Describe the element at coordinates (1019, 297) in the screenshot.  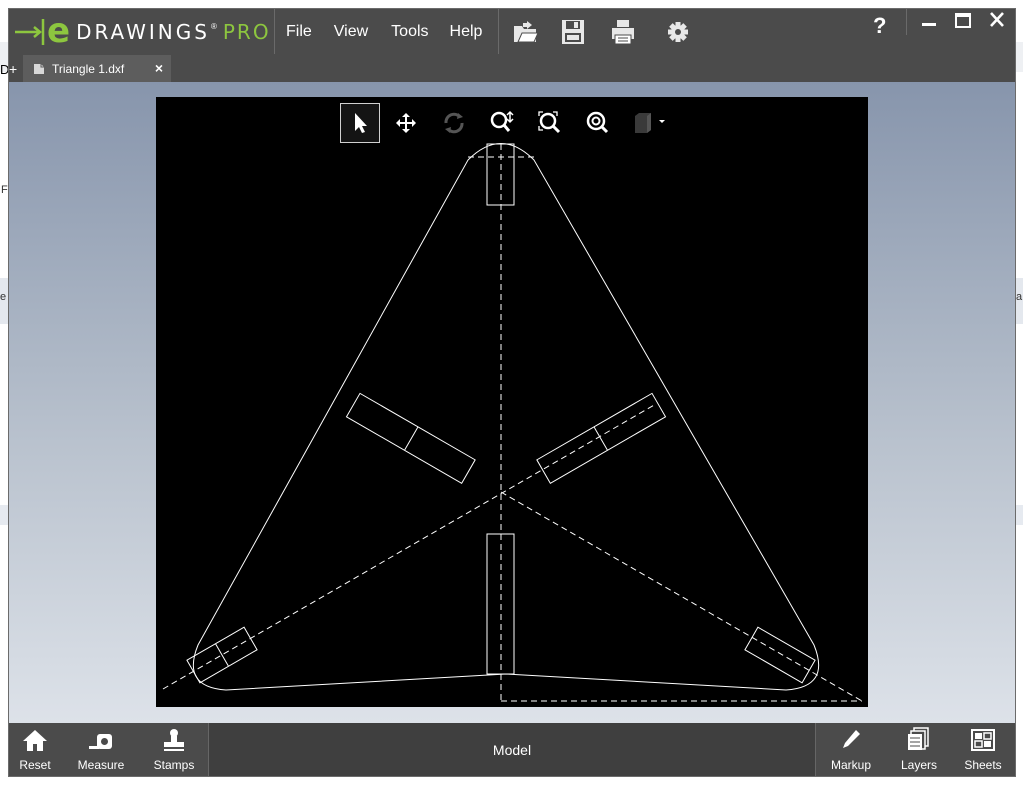
I see `background-text-a: a` at that location.